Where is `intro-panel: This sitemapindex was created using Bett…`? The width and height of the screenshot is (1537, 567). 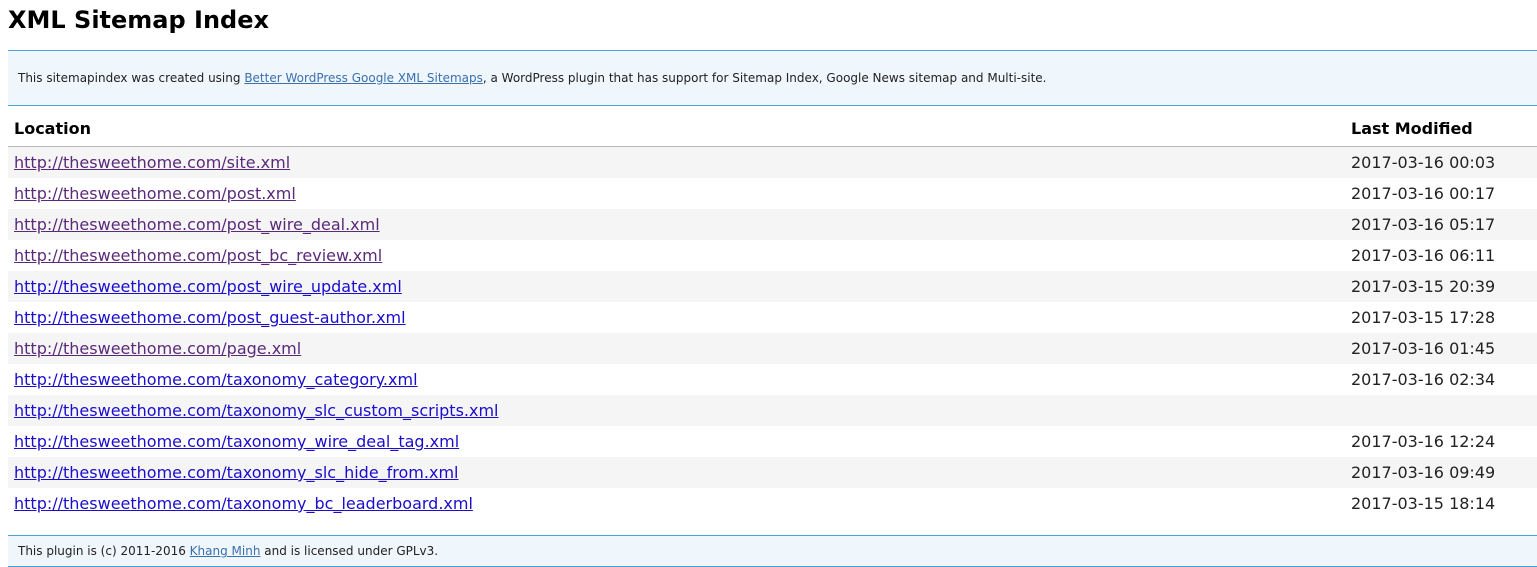 intro-panel: This sitemapindex was created using Bett… is located at coordinates (772, 78).